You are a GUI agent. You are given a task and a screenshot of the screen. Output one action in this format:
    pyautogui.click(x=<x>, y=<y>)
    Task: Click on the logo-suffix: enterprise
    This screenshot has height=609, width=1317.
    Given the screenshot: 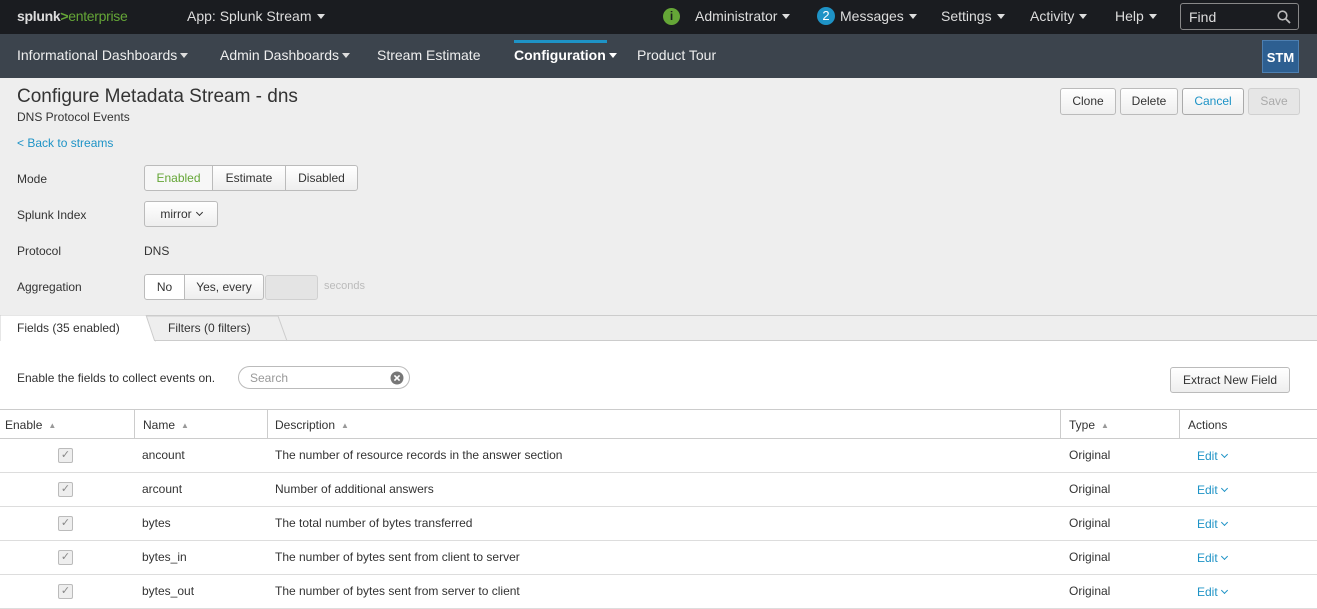 What is the action you would take?
    pyautogui.click(x=98, y=16)
    